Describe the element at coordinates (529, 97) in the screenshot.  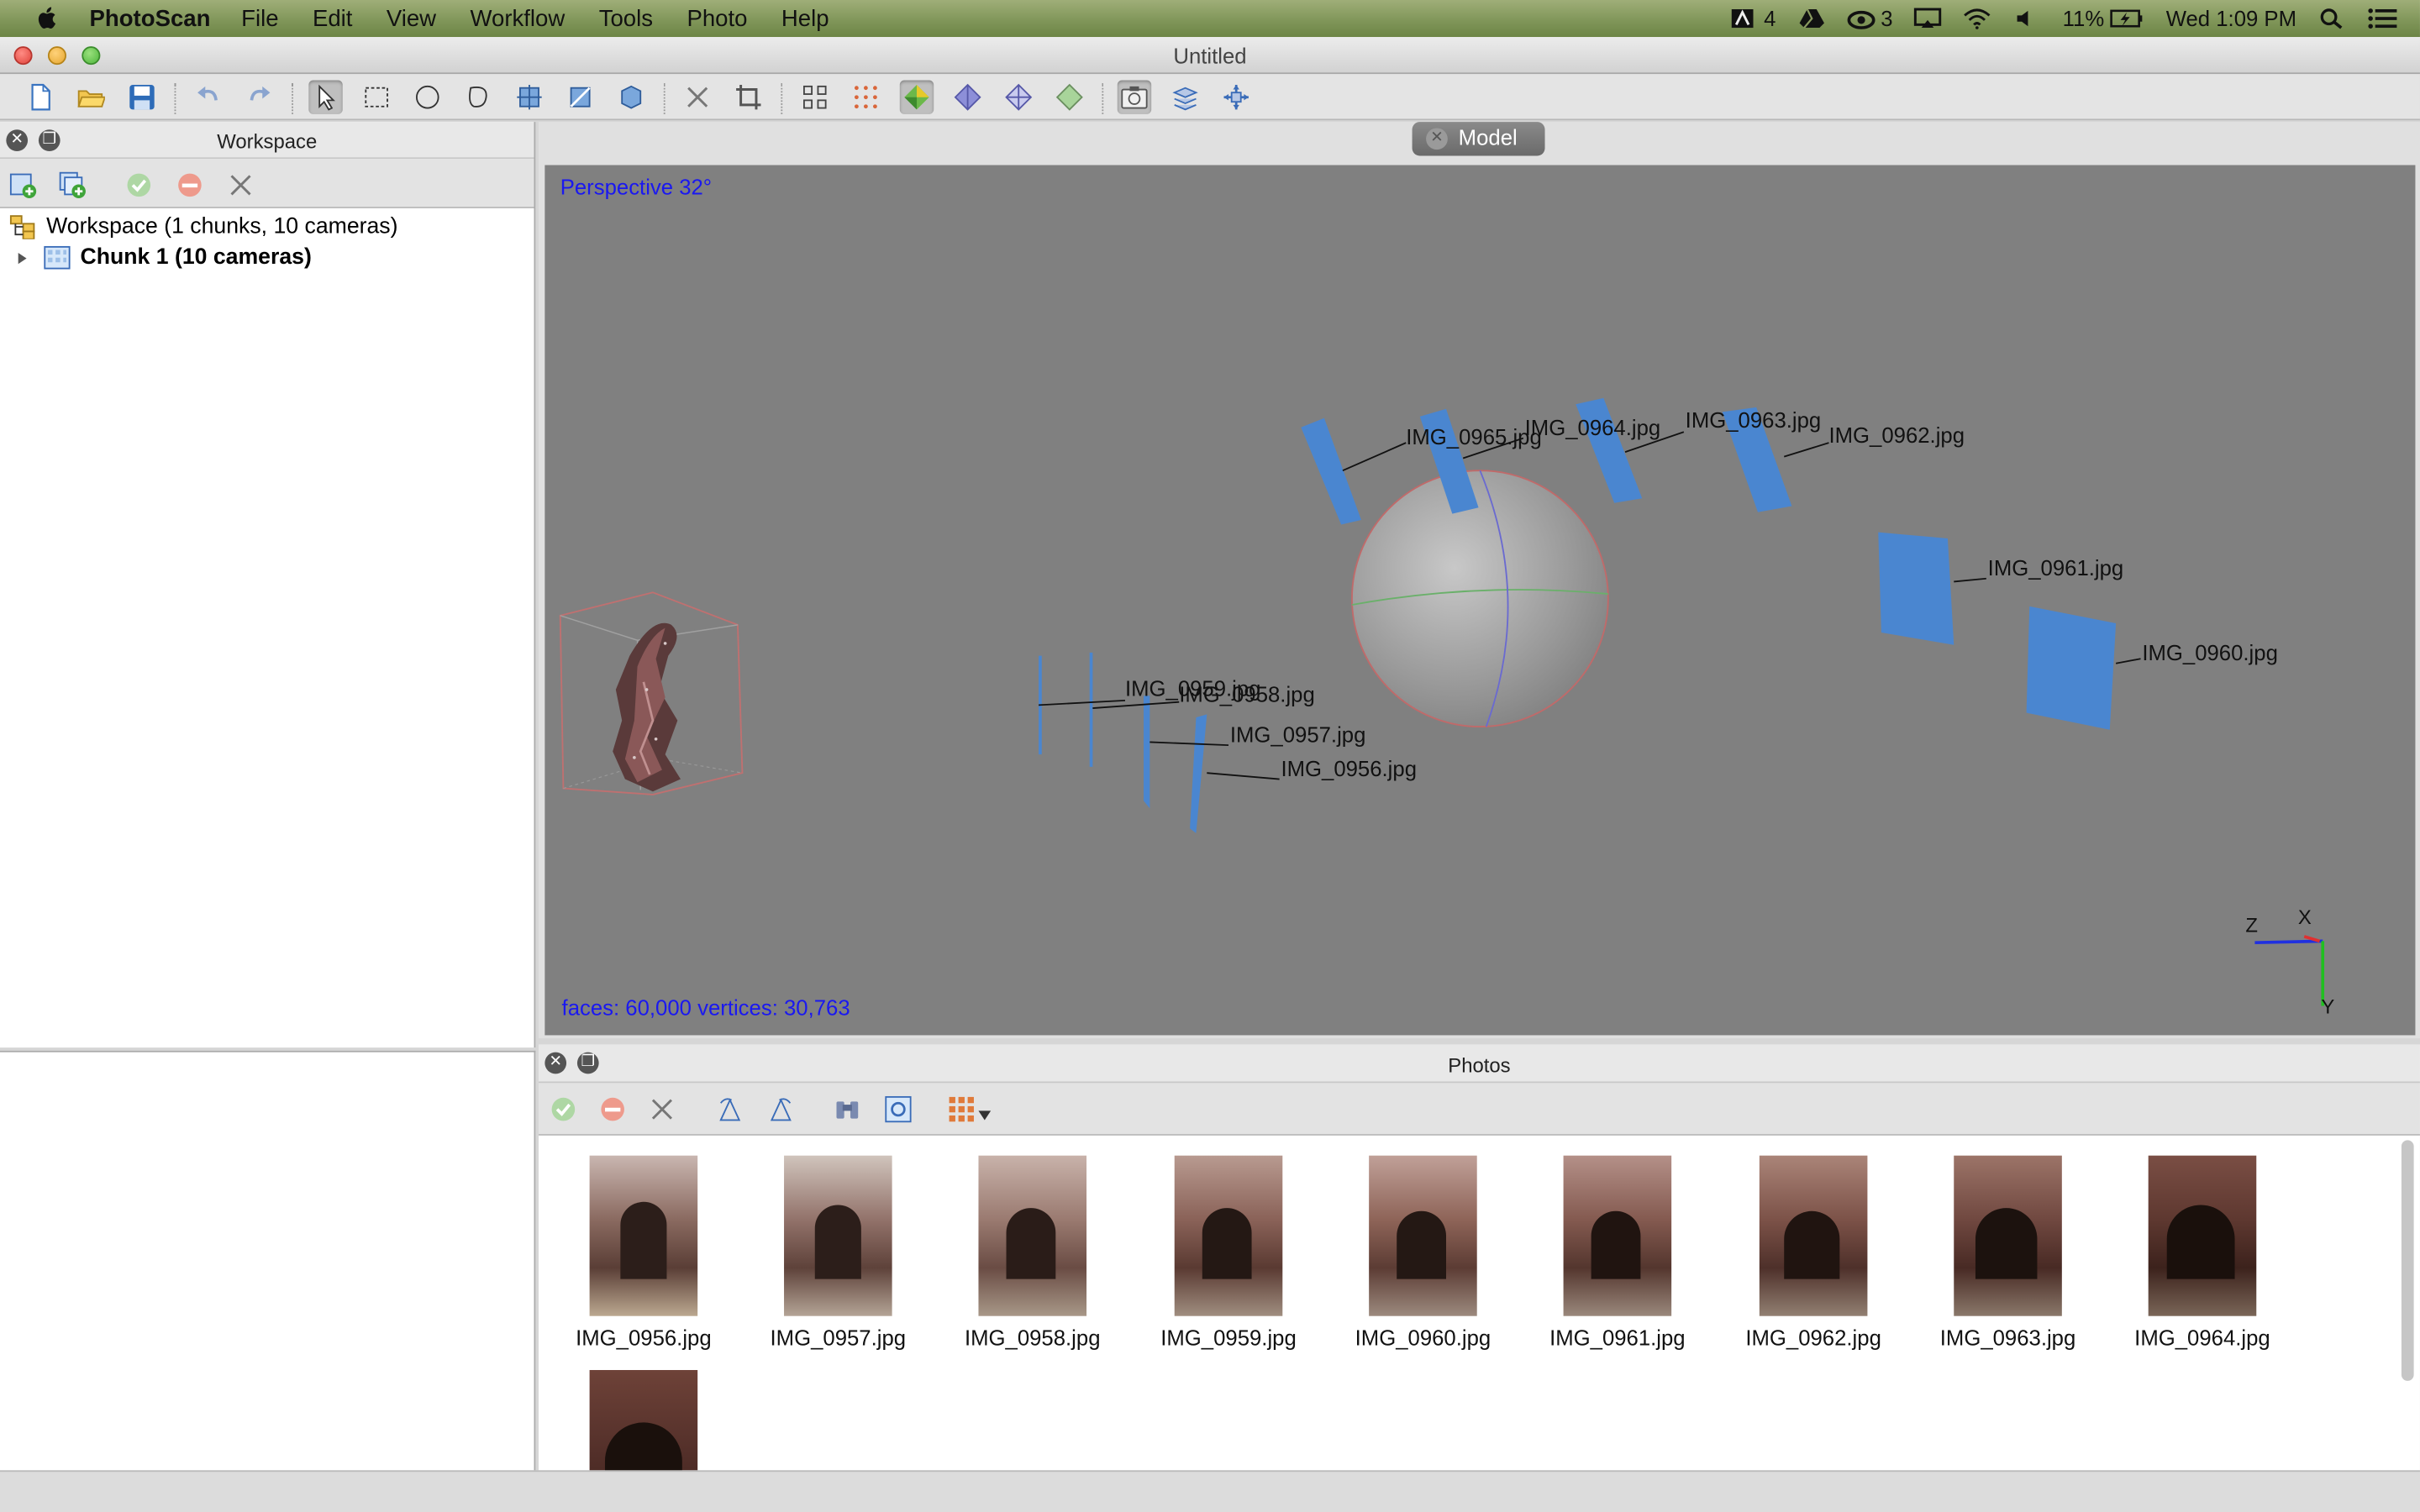
I see `move-region-icon` at that location.